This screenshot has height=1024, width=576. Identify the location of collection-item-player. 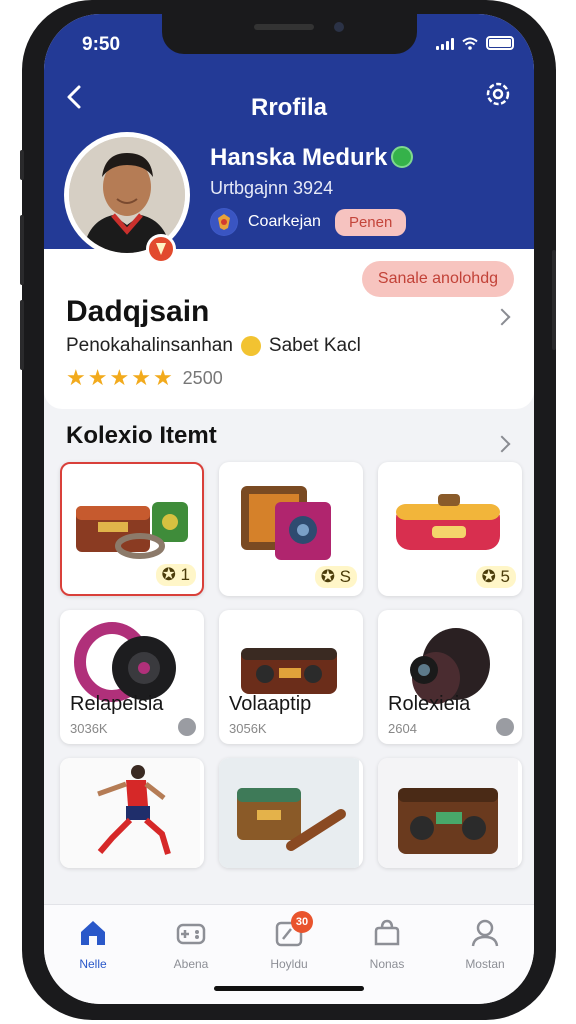
(132, 813).